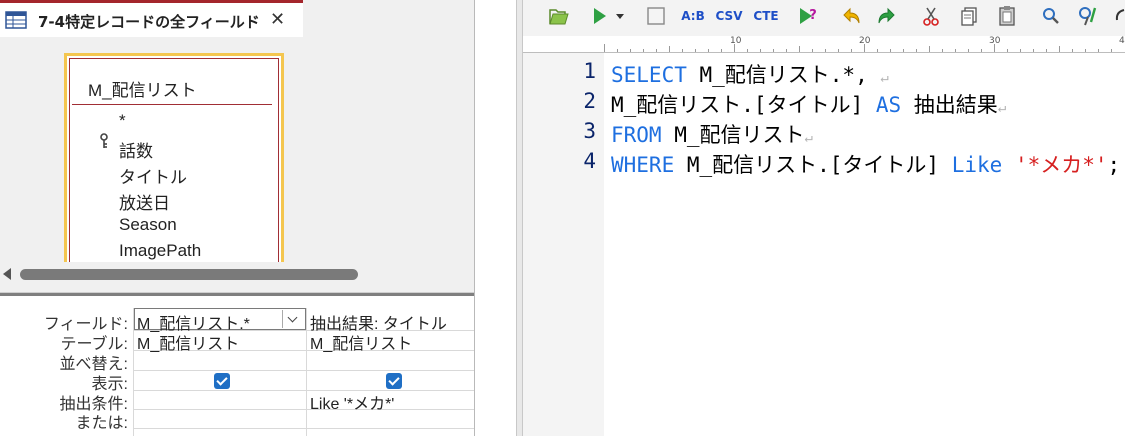 The width and height of the screenshot is (1125, 436). What do you see at coordinates (643, 165) in the screenshot?
I see `sql-keyword: WHERE` at bounding box center [643, 165].